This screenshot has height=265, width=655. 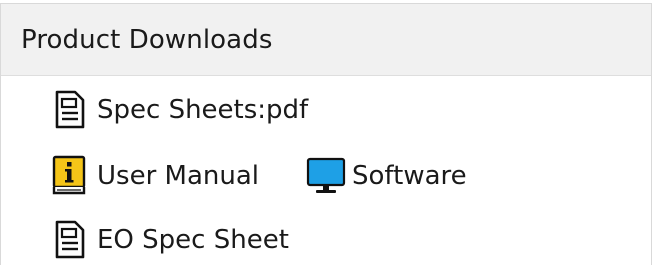 I want to click on downloads-row-3: EO Spec Sheet, so click(x=170, y=240).